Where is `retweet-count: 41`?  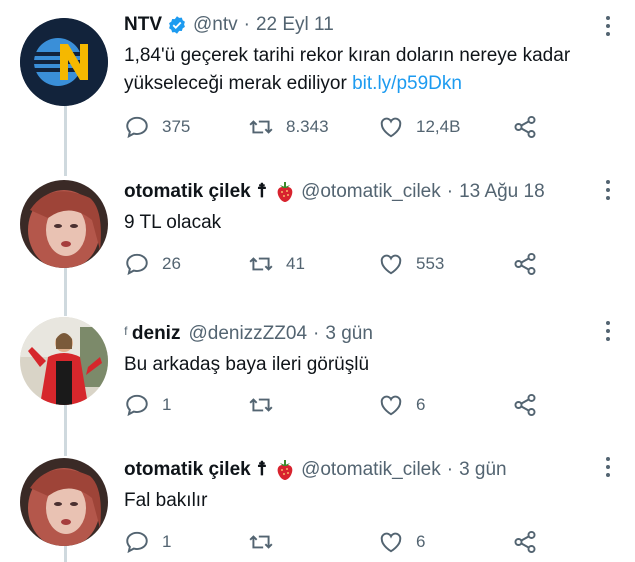 retweet-count: 41 is located at coordinates (295, 263).